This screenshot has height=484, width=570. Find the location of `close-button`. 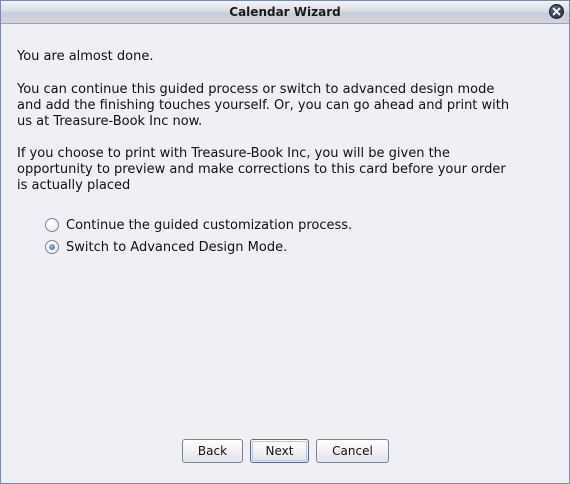

close-button is located at coordinates (556, 11).